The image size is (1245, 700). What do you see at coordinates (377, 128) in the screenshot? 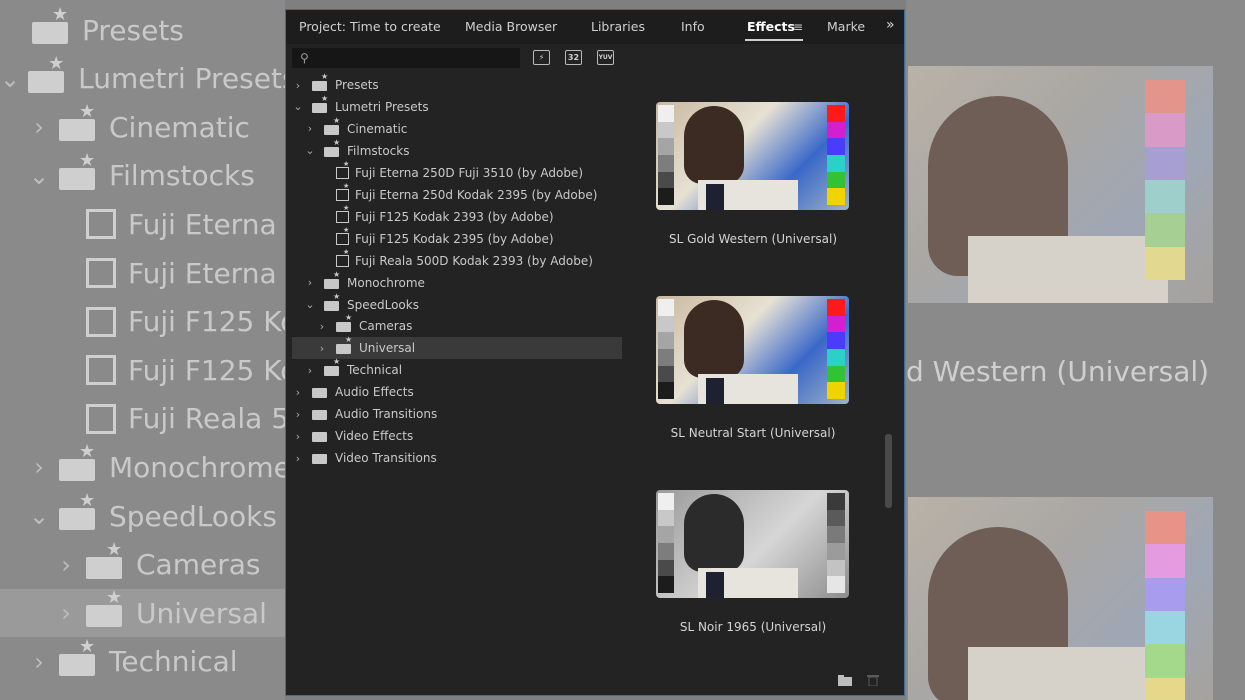
I see `tree-item-label: Cinematic` at bounding box center [377, 128].